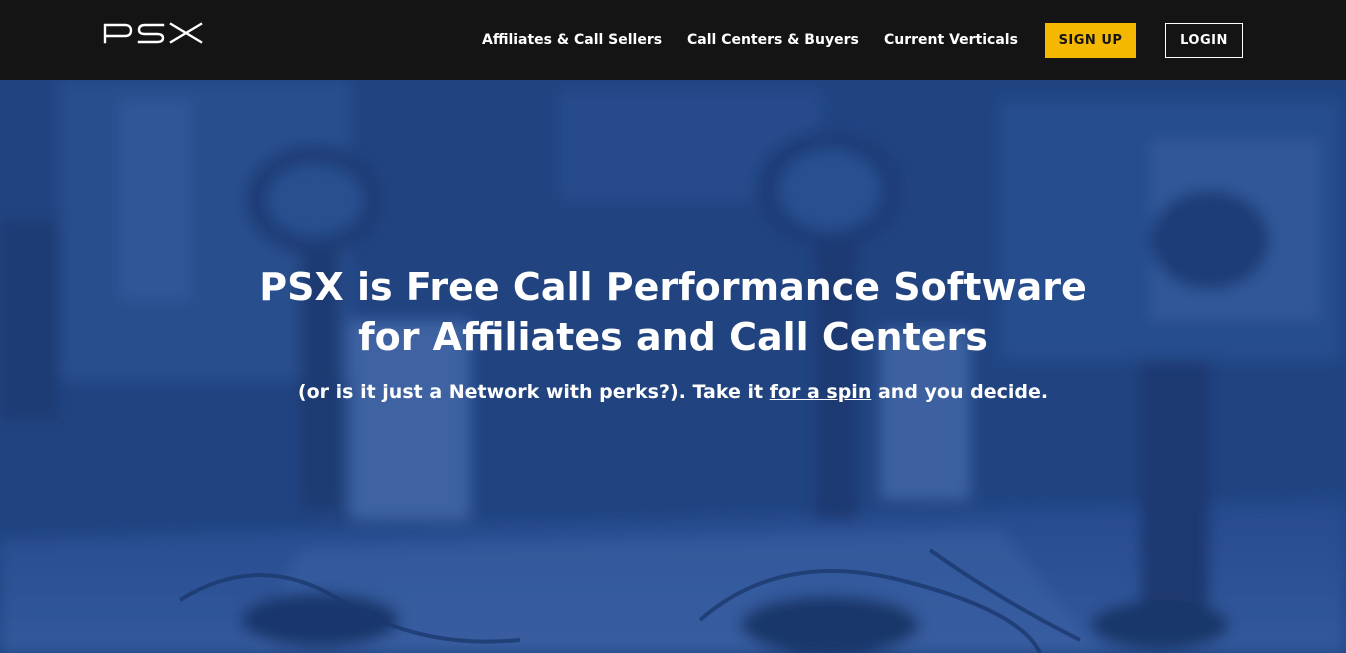 This screenshot has width=1346, height=653. I want to click on sign-up-button: SIGN UP, so click(1090, 40).